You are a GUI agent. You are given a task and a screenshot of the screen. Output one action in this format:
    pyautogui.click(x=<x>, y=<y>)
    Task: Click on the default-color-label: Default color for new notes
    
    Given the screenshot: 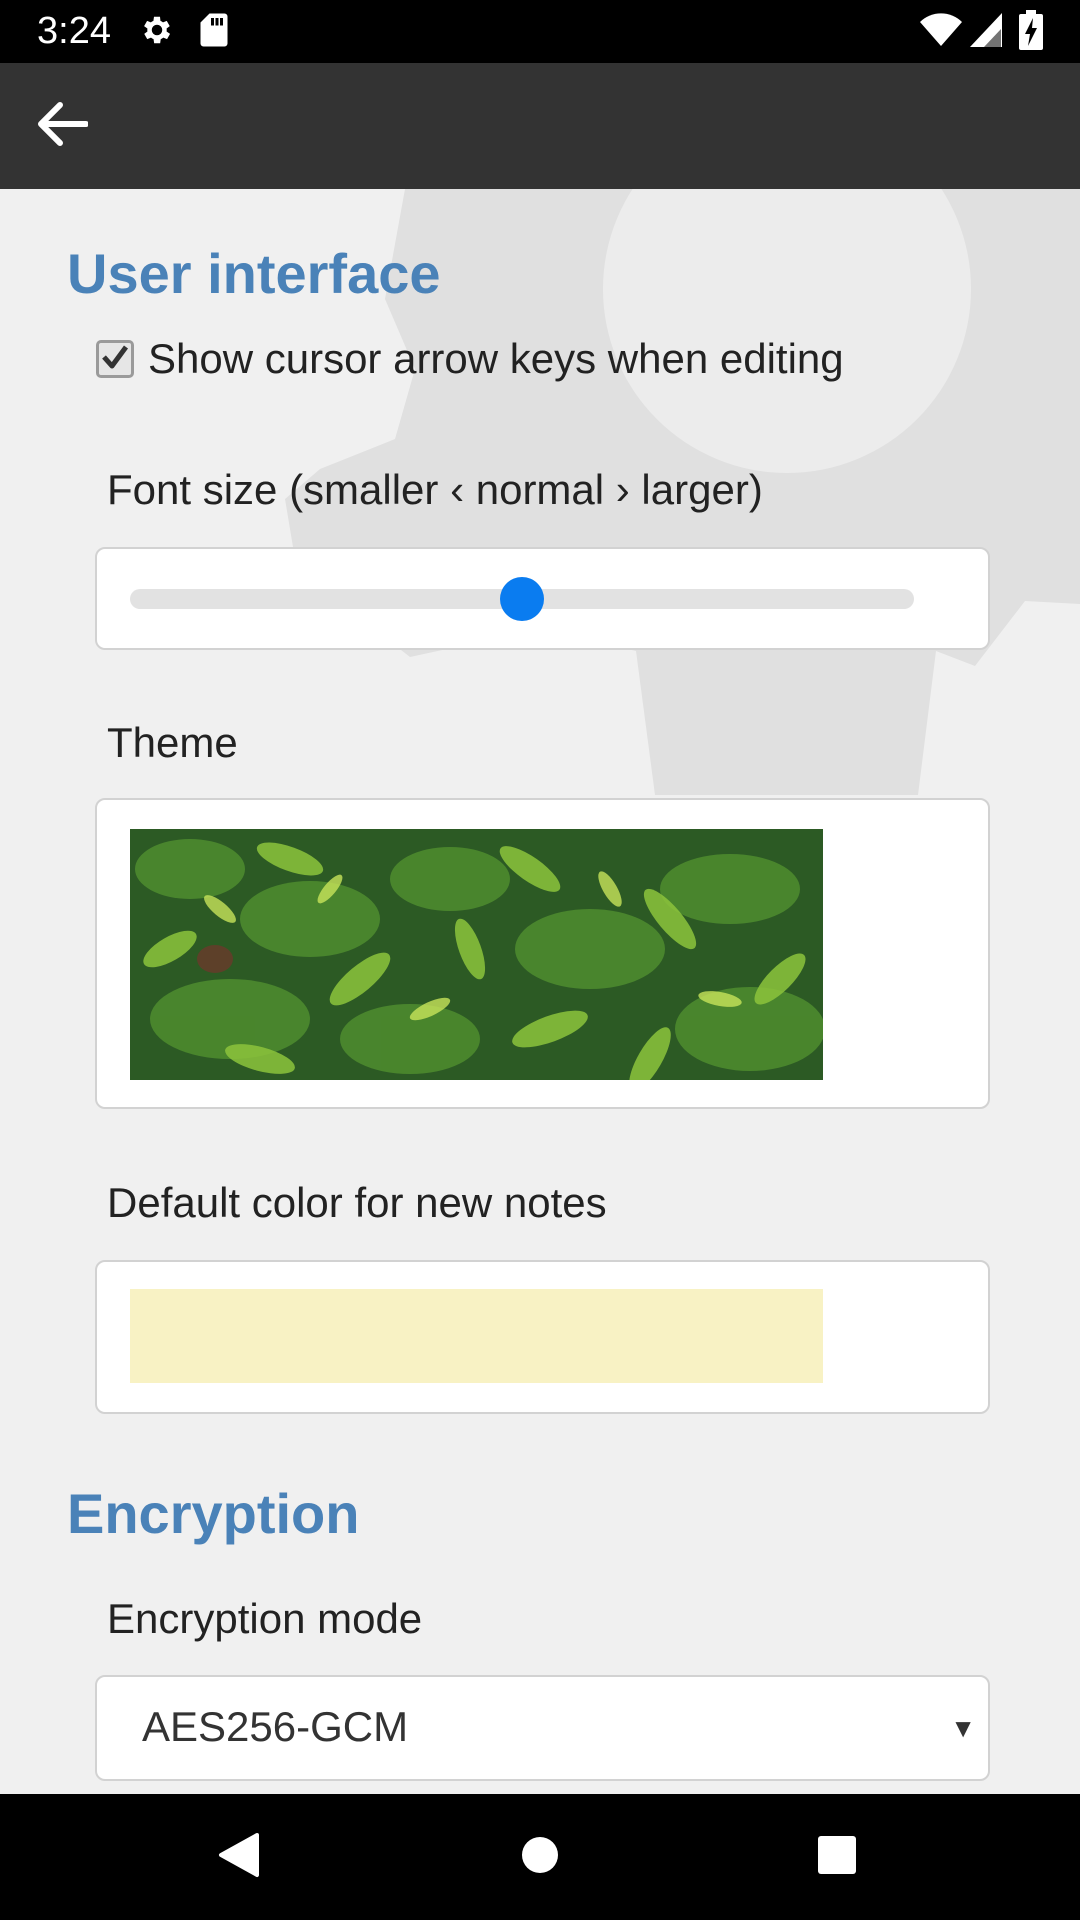 What is the action you would take?
    pyautogui.click(x=357, y=1202)
    